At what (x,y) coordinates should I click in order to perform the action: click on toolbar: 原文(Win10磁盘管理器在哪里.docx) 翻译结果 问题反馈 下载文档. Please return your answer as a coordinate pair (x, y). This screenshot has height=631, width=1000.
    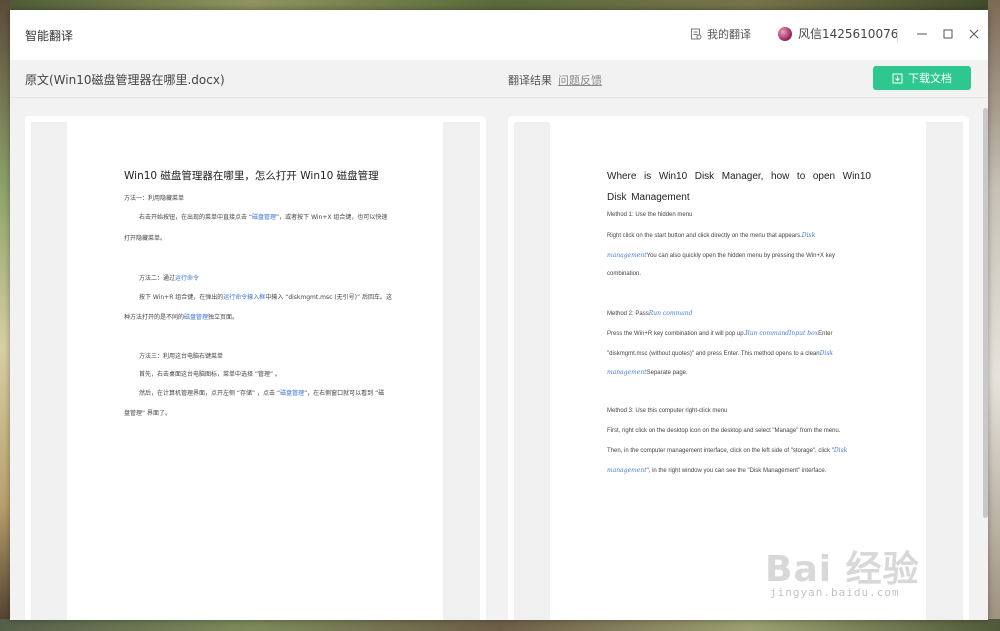
    Looking at the image, I should click on (499, 79).